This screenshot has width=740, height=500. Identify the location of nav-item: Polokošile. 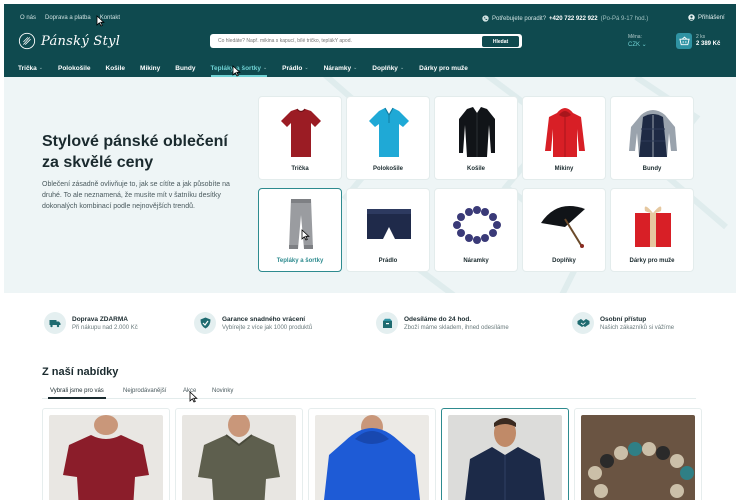
(74, 68).